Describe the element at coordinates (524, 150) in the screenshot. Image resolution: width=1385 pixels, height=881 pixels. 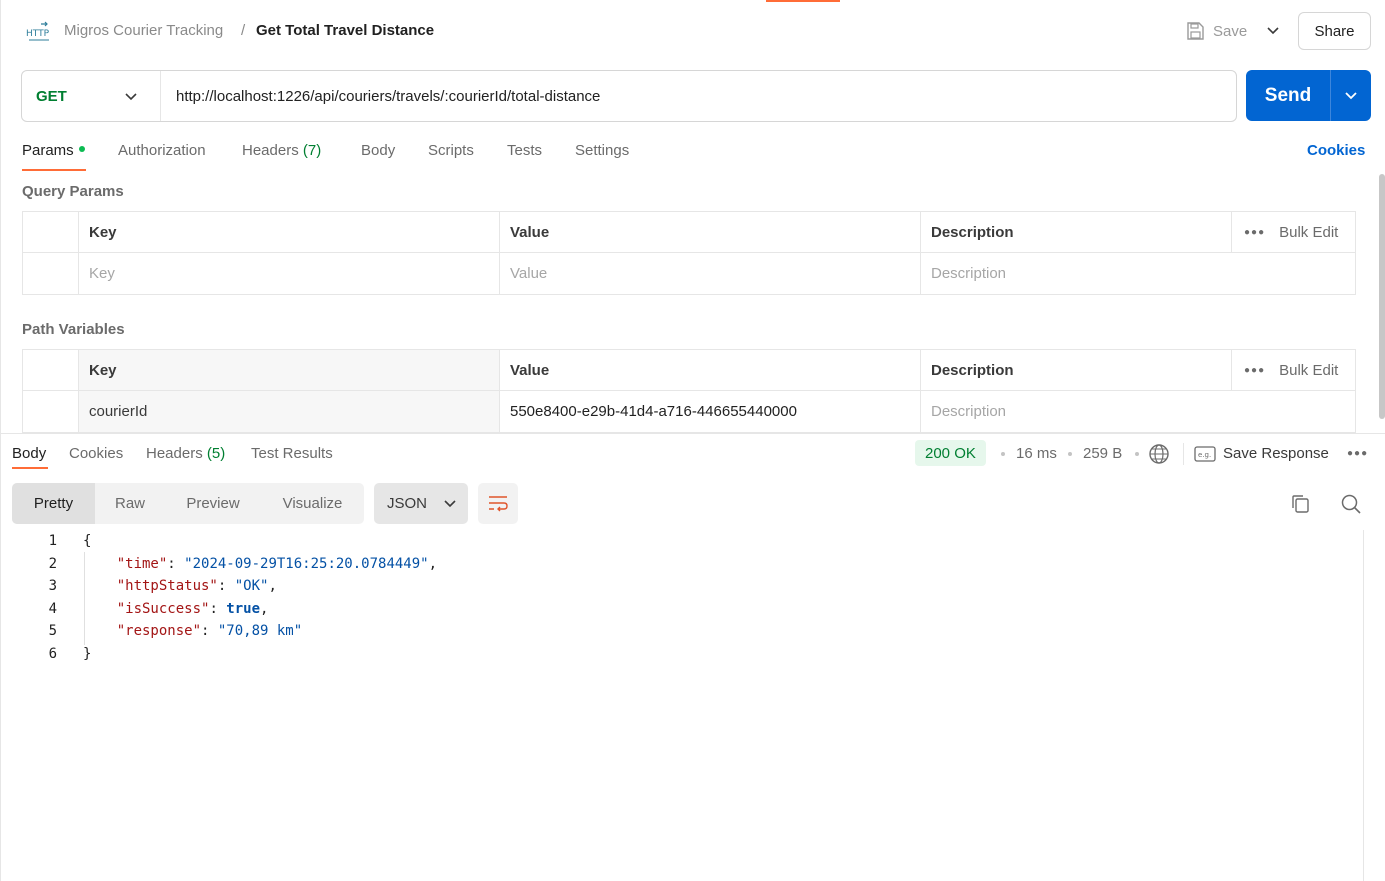
I see `tab-tests: Tests` at that location.